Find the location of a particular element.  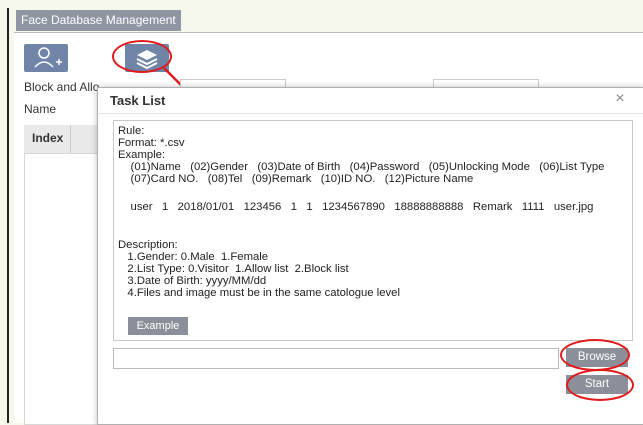

description-line-3: 3.Date of Birth: yyyy/MM/dd is located at coordinates (192, 281).